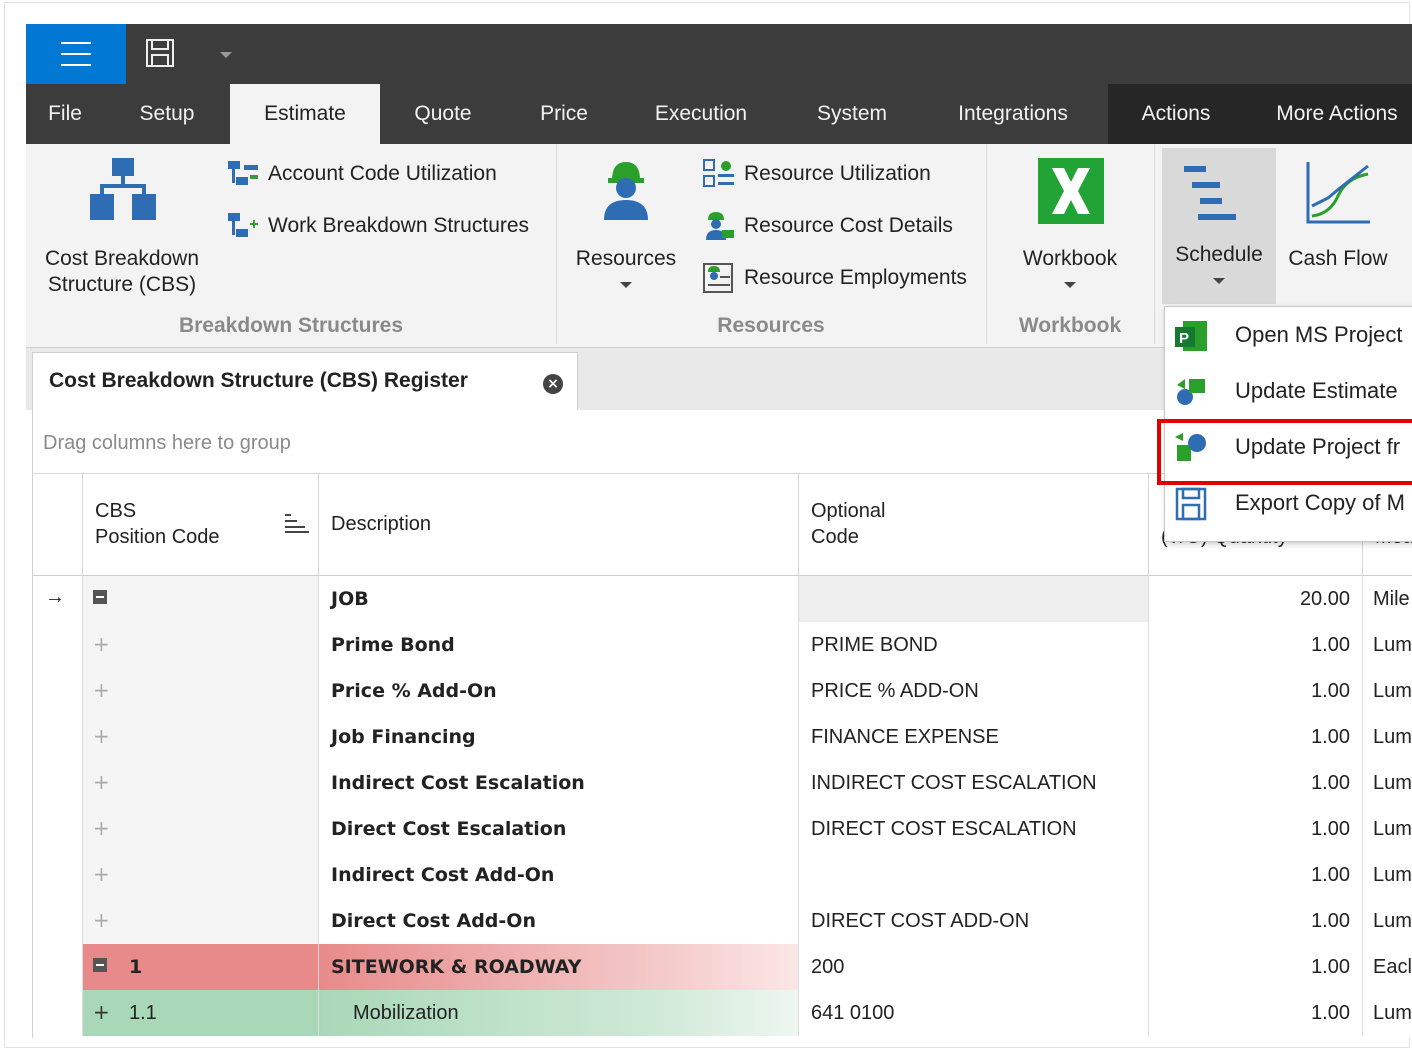  What do you see at coordinates (201, 967) in the screenshot?
I see `cbs-code-cell: 1` at bounding box center [201, 967].